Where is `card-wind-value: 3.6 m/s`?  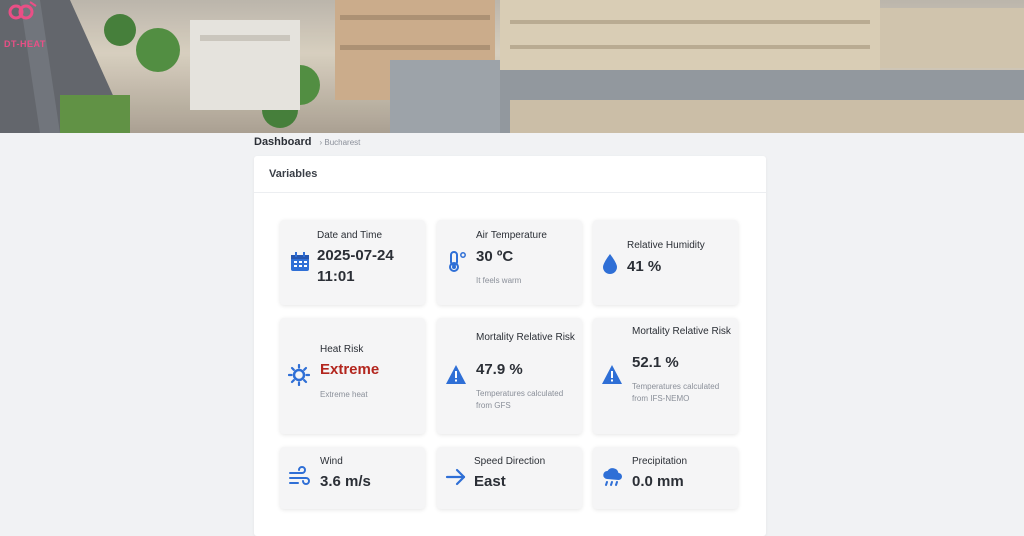
card-wind-value: 3.6 m/s is located at coordinates (345, 481).